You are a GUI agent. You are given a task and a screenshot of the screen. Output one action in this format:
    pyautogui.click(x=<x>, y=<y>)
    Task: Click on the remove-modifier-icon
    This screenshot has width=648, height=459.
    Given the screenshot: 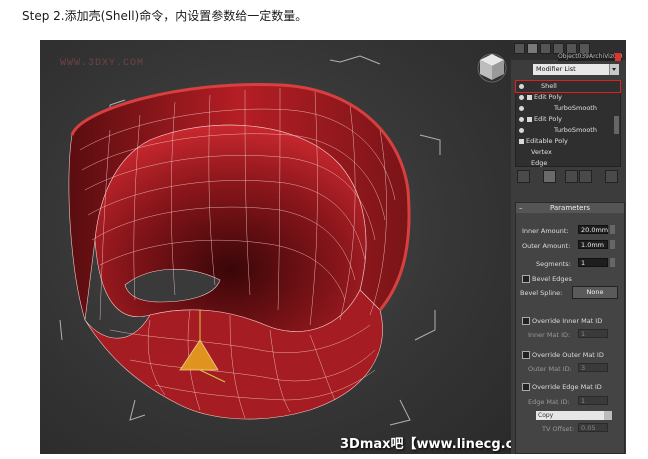 What is the action you would take?
    pyautogui.click(x=585, y=176)
    